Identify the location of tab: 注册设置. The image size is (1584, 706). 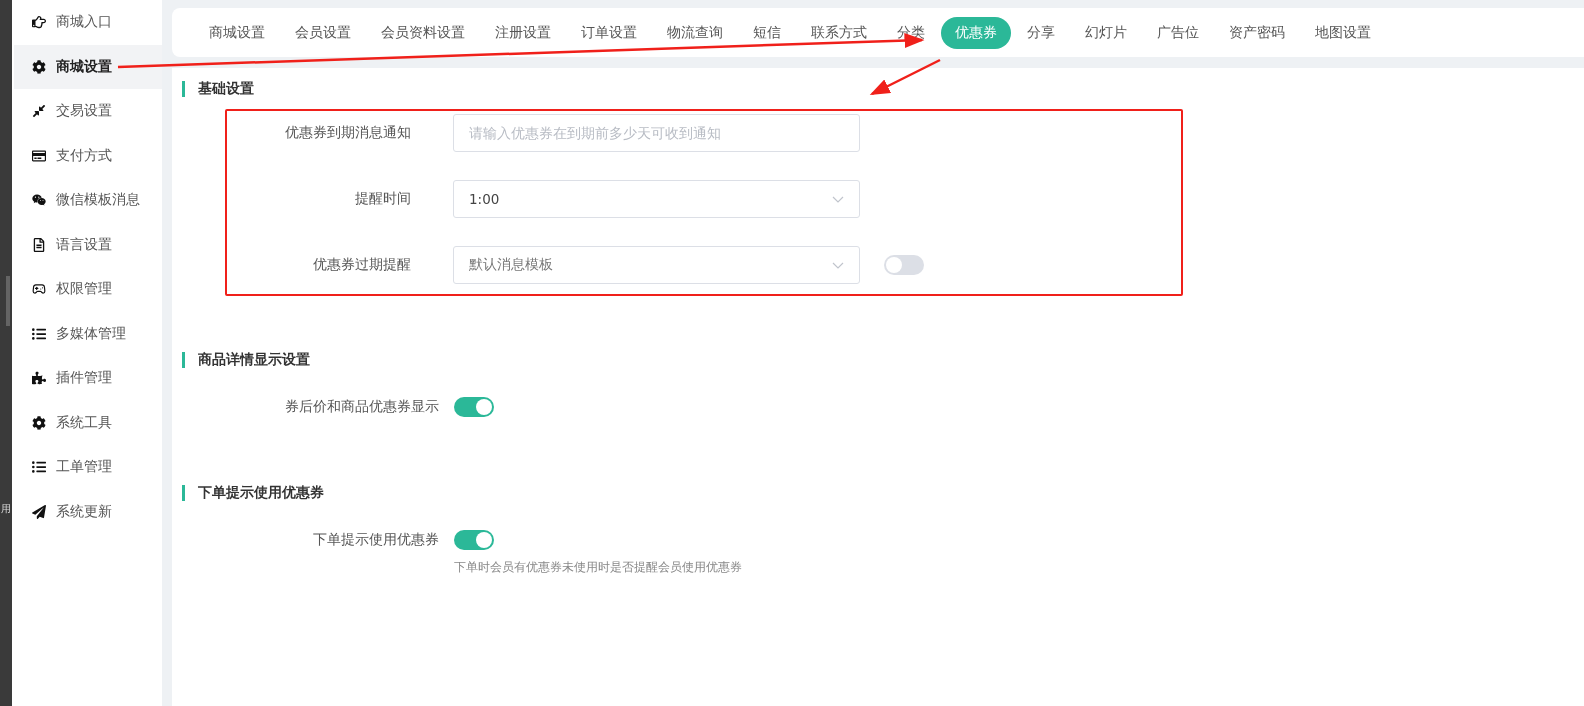
(523, 32).